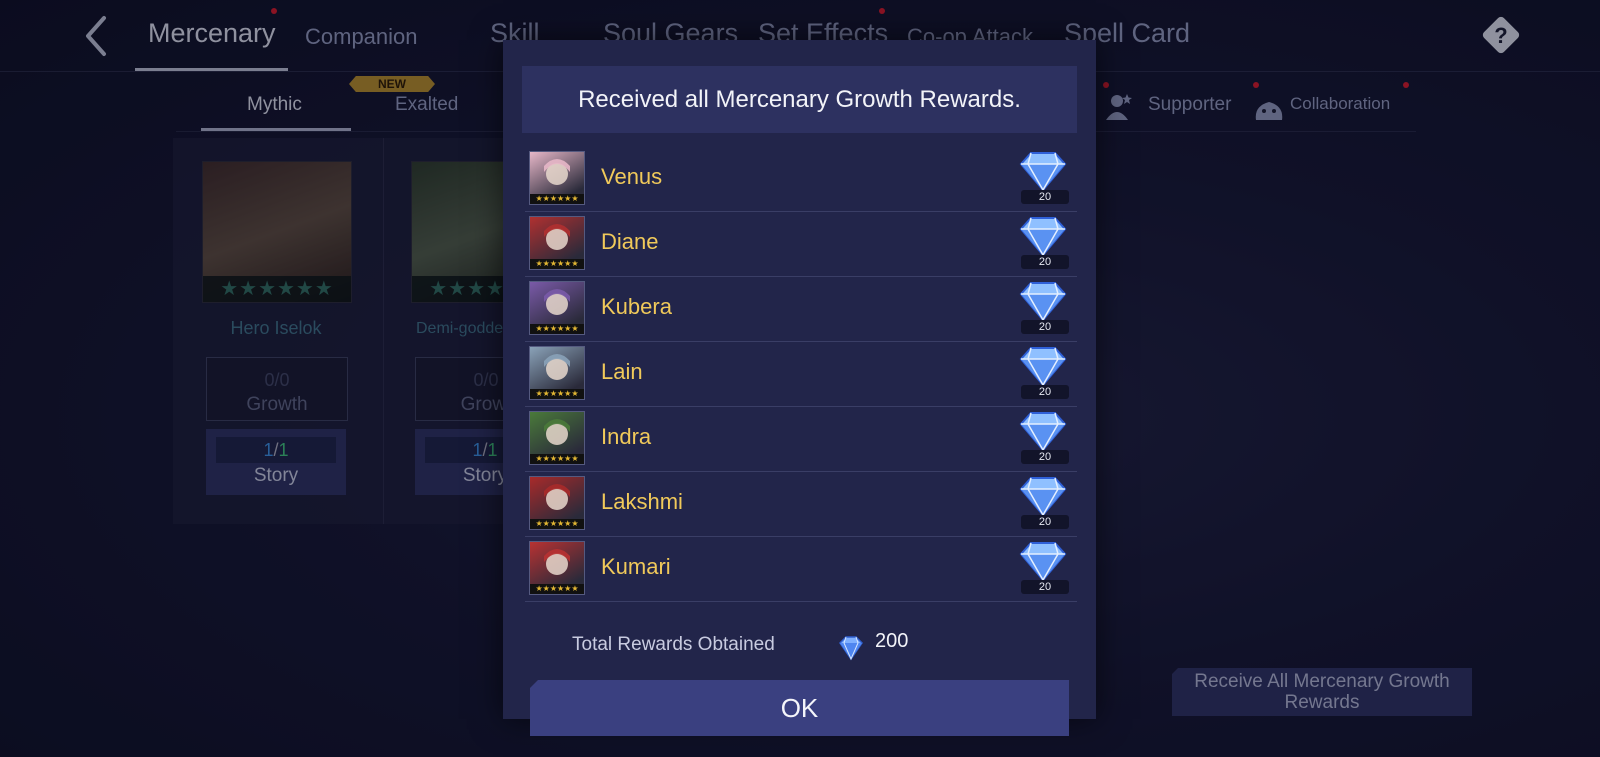  What do you see at coordinates (642, 501) in the screenshot?
I see `reward-hero-name: Lakshmi` at bounding box center [642, 501].